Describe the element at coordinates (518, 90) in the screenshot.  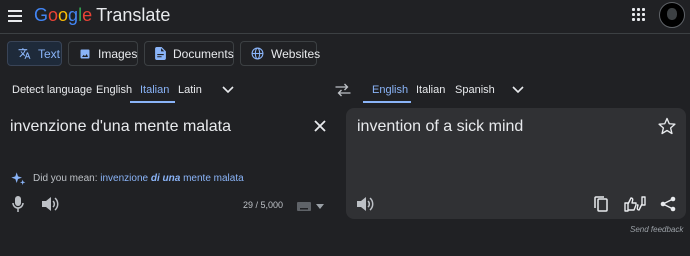
I see `target-lang-more-chevron-down-icon` at that location.